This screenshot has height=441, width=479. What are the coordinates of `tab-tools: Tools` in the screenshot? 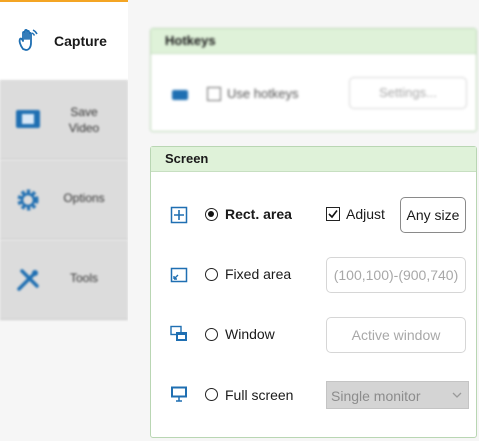 It's located at (64, 280).